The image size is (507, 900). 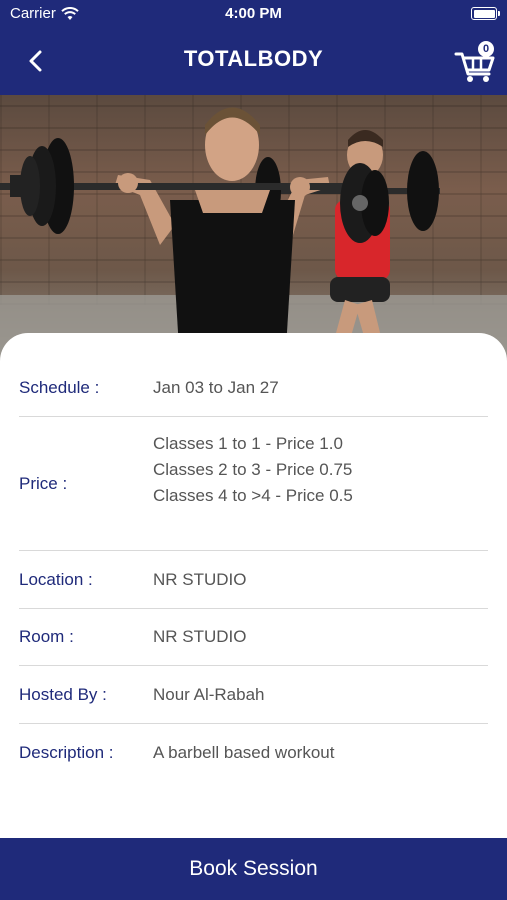 I want to click on description-row: Description : A barbell based workout, so click(x=253, y=752).